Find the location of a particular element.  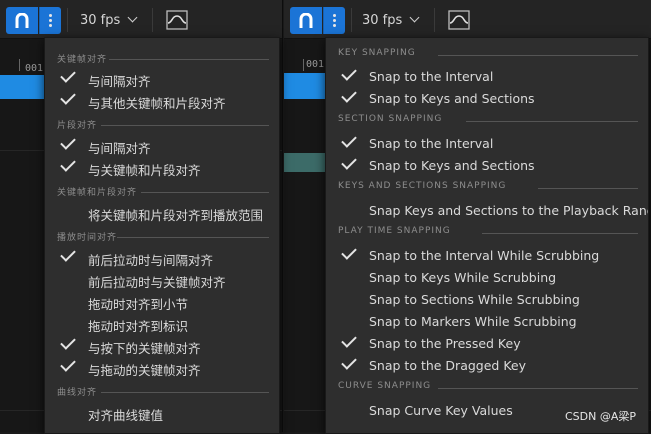

section-label: 关键帧对齐 is located at coordinates (82, 60).